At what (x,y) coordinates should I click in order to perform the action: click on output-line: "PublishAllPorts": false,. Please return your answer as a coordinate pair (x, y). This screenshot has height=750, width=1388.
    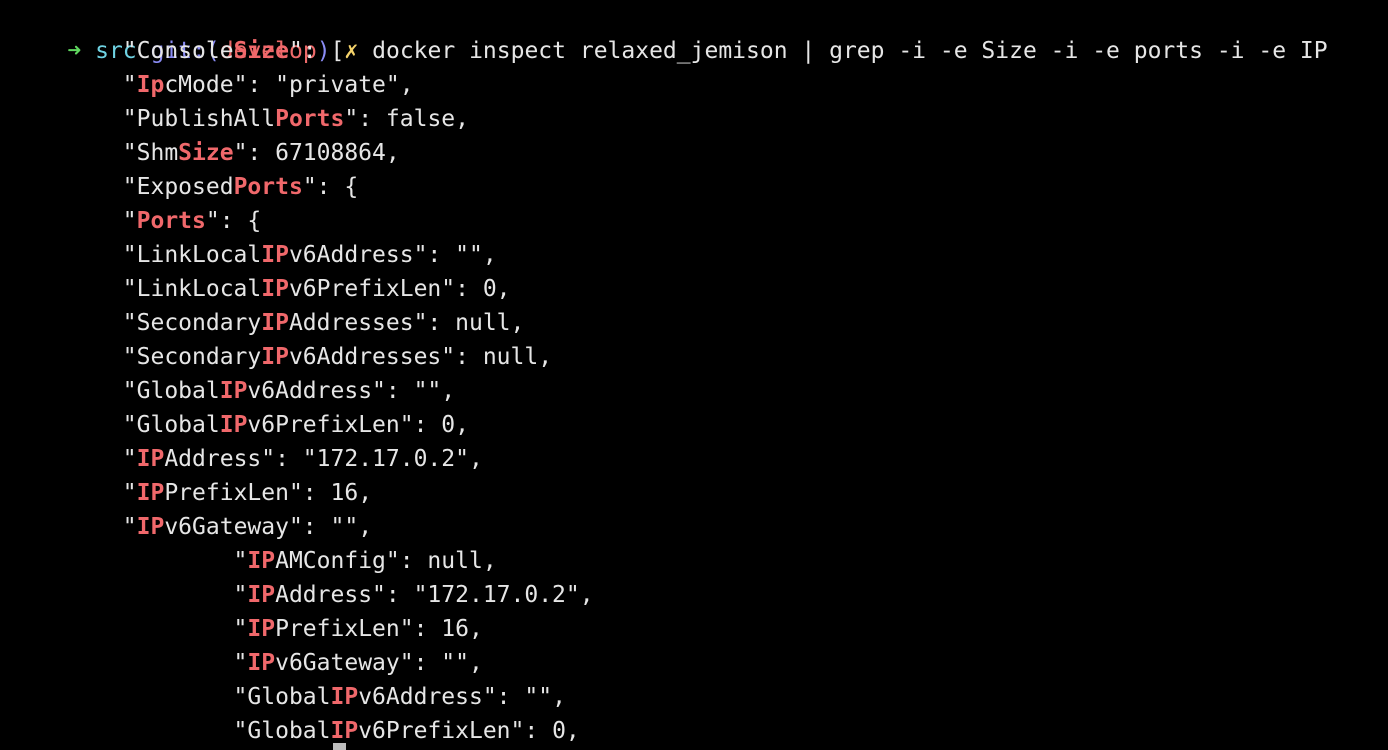
    Looking at the image, I should click on (240, 119).